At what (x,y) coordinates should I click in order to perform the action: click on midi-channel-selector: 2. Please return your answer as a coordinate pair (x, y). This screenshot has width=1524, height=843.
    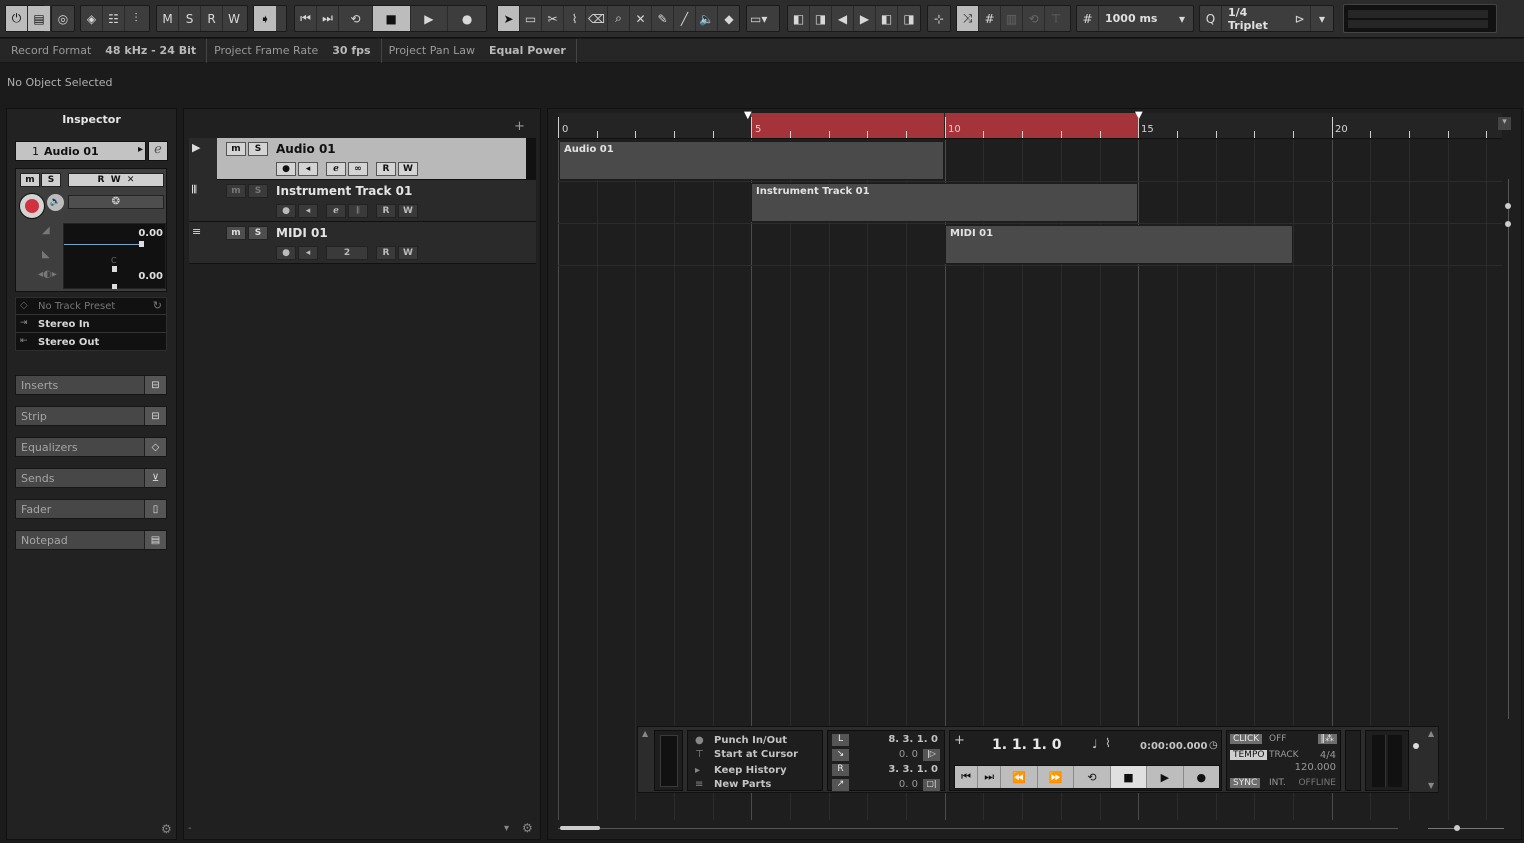
    Looking at the image, I should click on (347, 253).